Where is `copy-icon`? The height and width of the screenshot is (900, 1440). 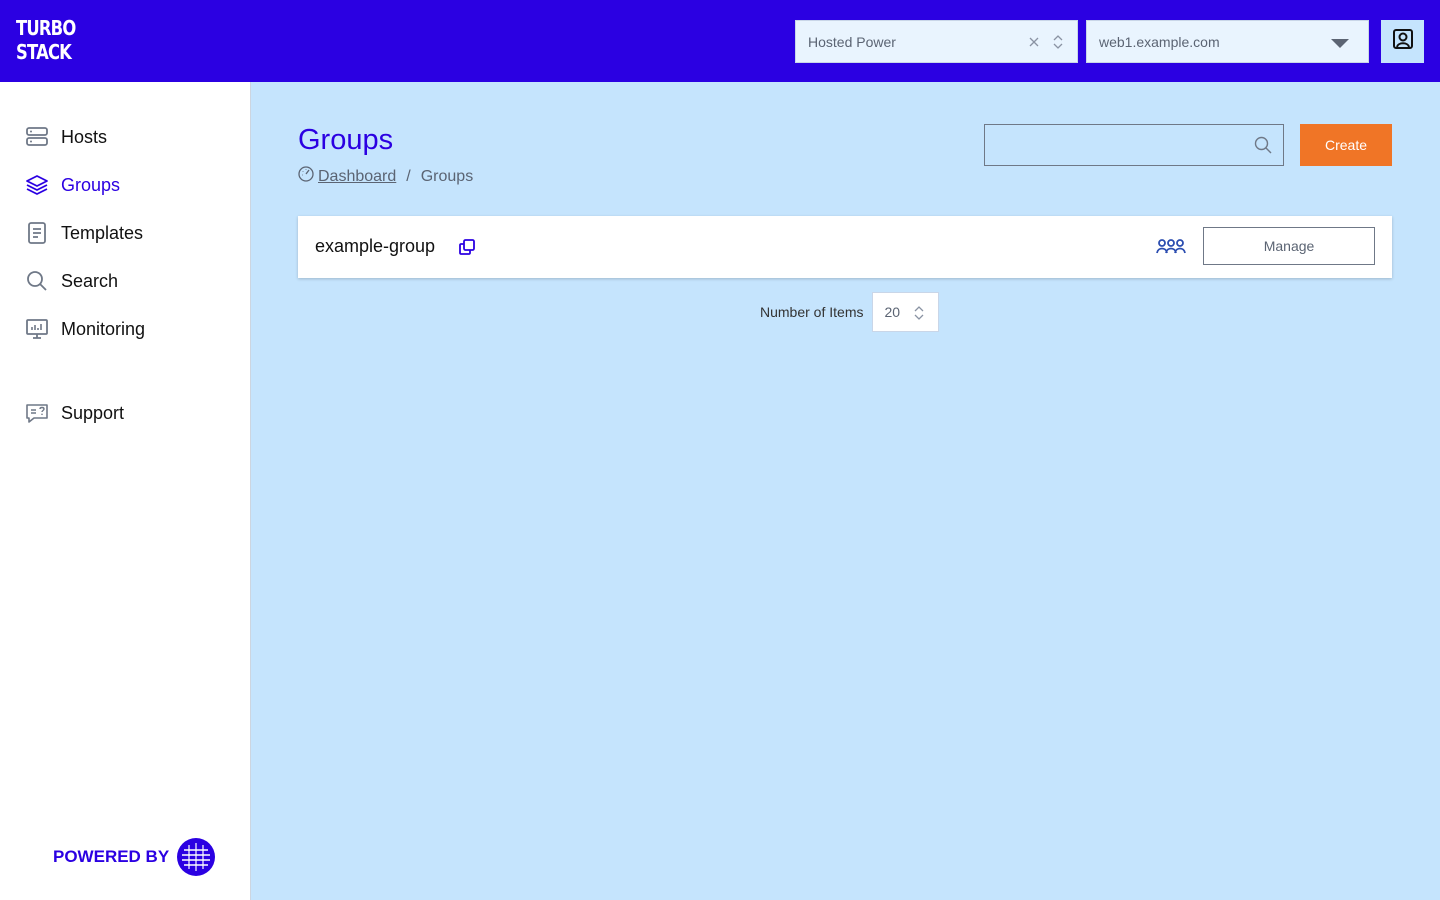
copy-icon is located at coordinates (467, 247).